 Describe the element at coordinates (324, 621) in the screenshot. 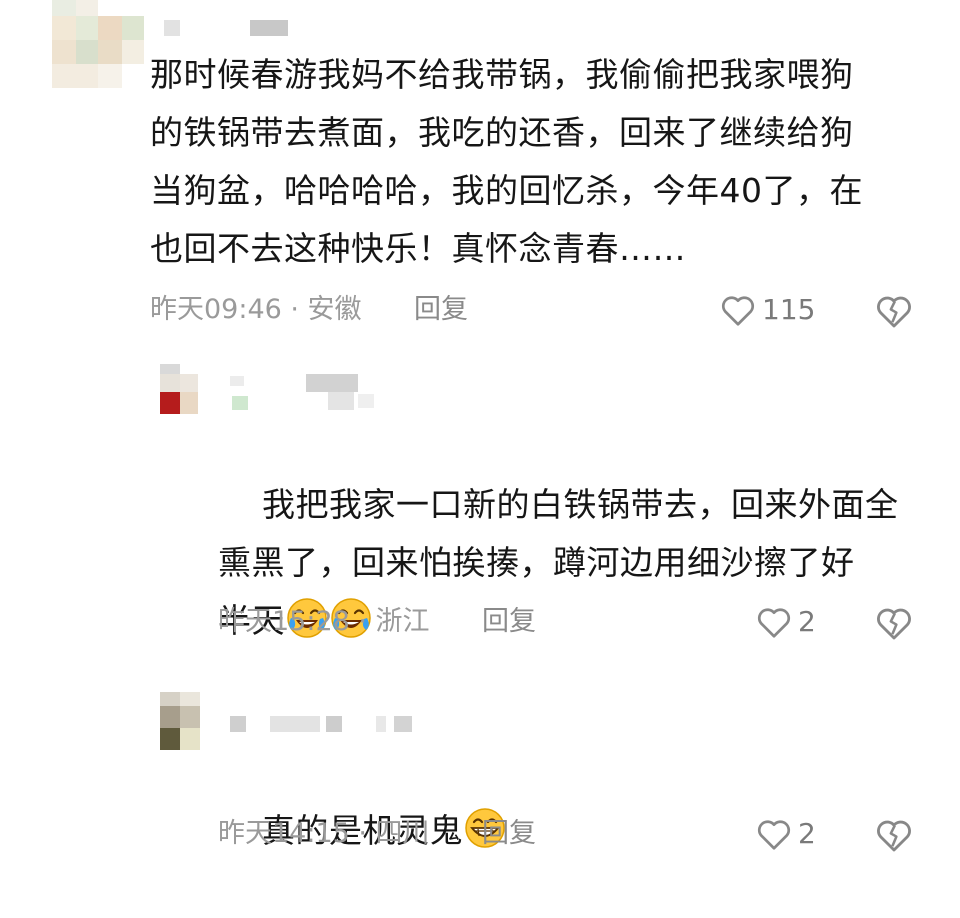

I see `comment-meta: 昨天15:28 · 浙江` at that location.